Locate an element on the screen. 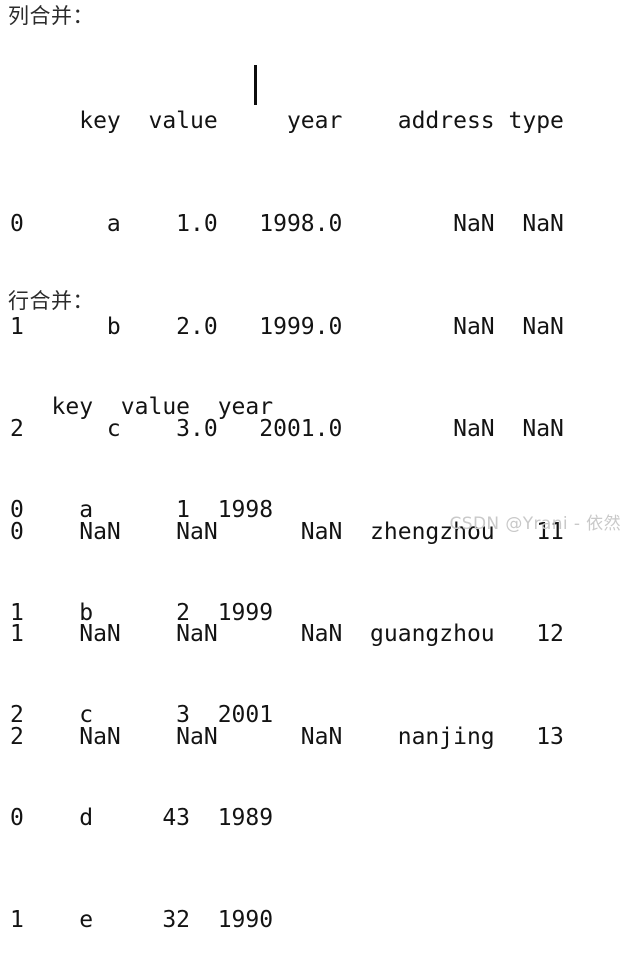  table-row: 2 c 3 2001 is located at coordinates (142, 715).